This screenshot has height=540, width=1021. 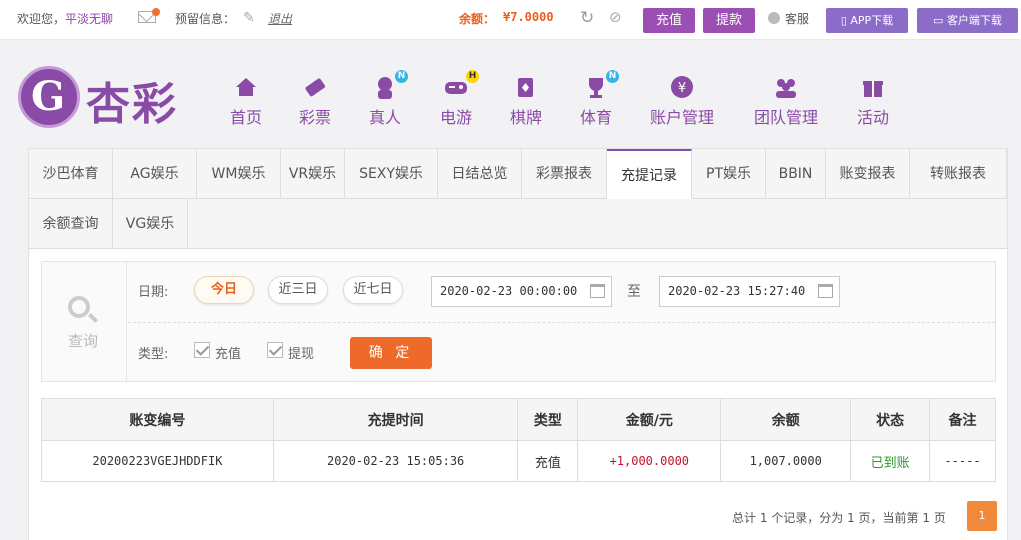 I want to click on today-button: 今日, so click(x=224, y=290).